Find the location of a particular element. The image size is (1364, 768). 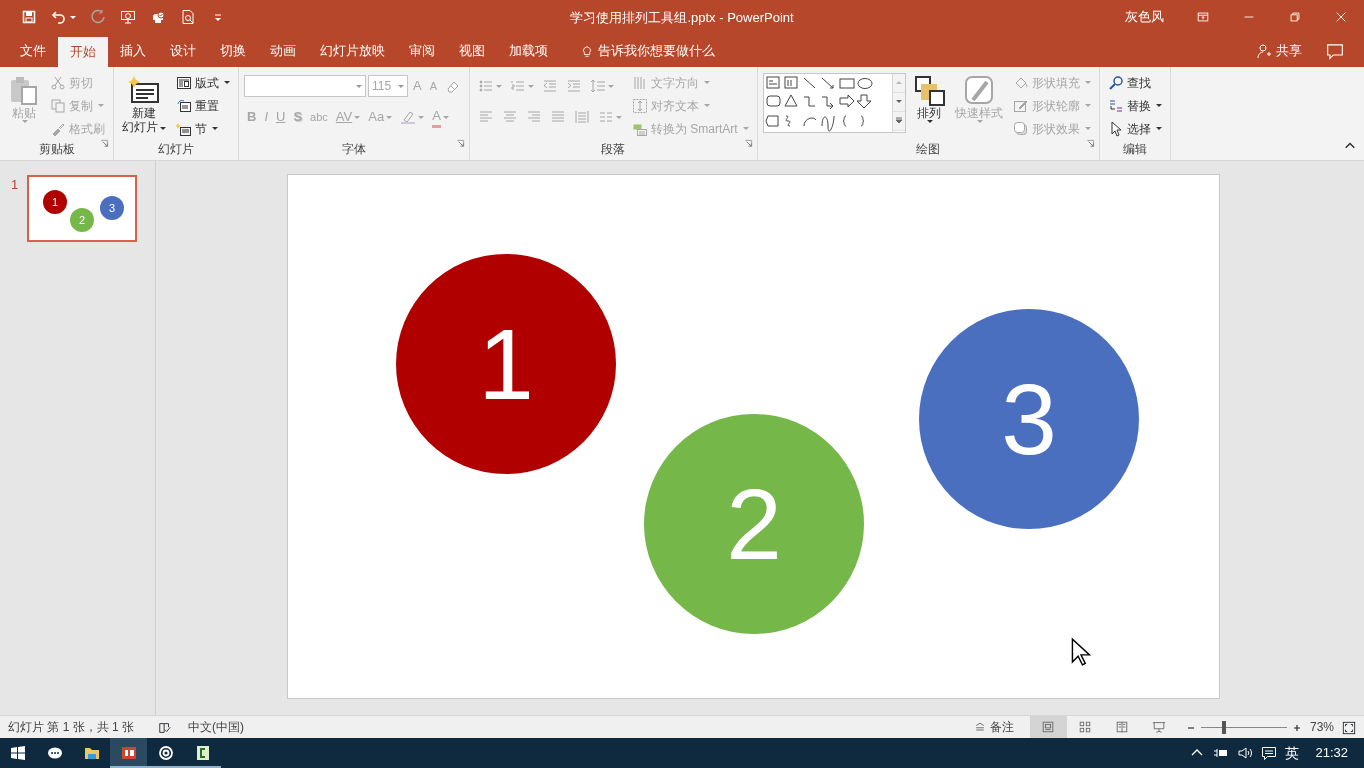

layout-icon is located at coordinates (184, 82).